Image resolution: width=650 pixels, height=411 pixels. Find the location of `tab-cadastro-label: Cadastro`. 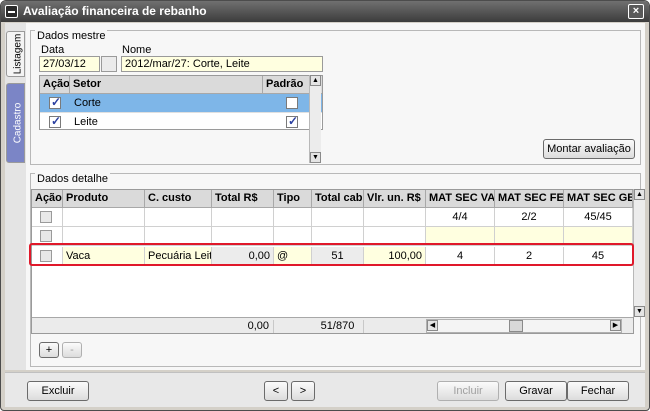

tab-cadastro-label: Cadastro is located at coordinates (18, 123).